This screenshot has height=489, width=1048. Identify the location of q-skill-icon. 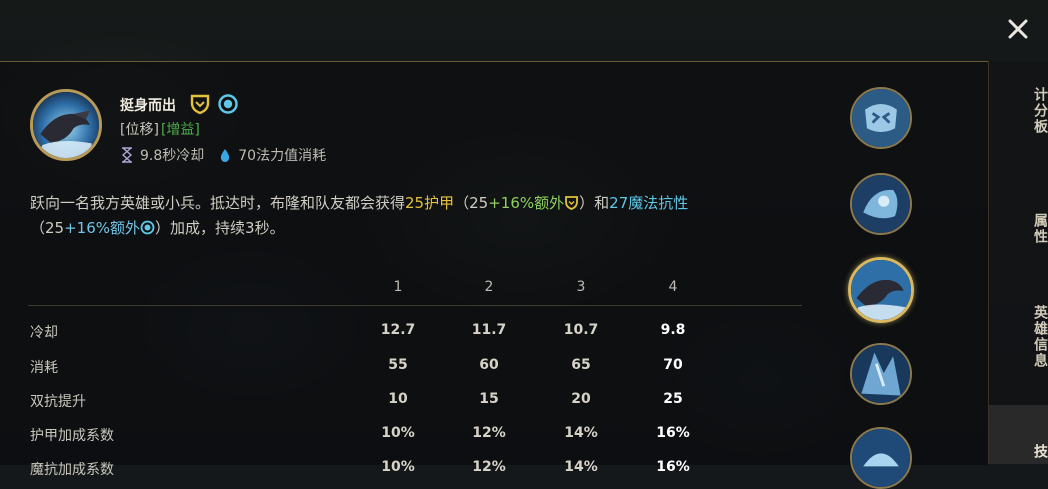
(881, 204).